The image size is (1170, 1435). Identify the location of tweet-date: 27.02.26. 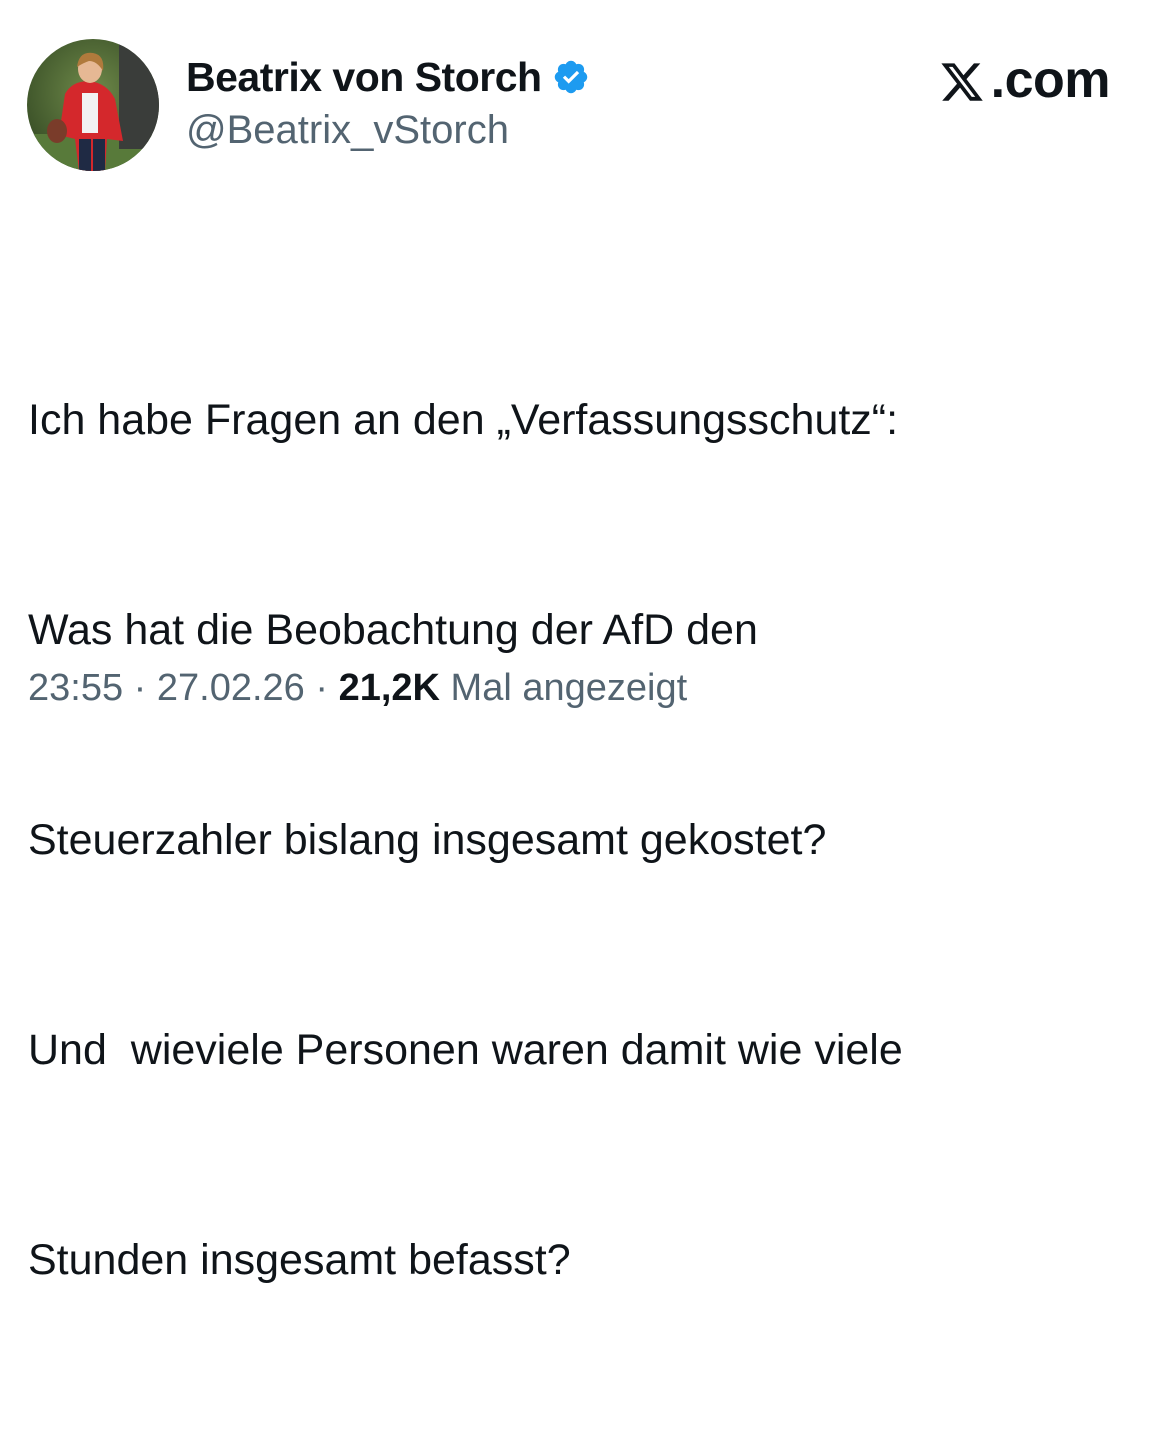
(231, 688).